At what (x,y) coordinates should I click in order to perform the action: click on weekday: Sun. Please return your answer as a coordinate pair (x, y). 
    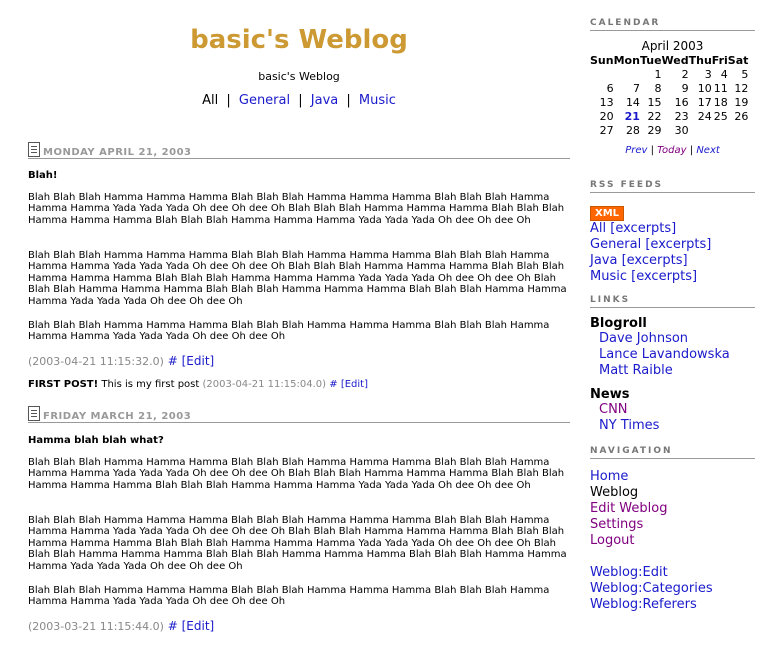
    Looking at the image, I should click on (602, 60).